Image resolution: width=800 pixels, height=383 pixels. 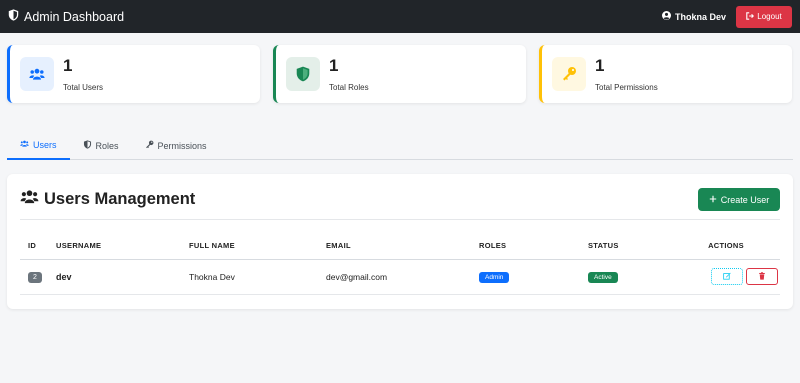 I want to click on tab-permissions: Permissions, so click(x=176, y=145).